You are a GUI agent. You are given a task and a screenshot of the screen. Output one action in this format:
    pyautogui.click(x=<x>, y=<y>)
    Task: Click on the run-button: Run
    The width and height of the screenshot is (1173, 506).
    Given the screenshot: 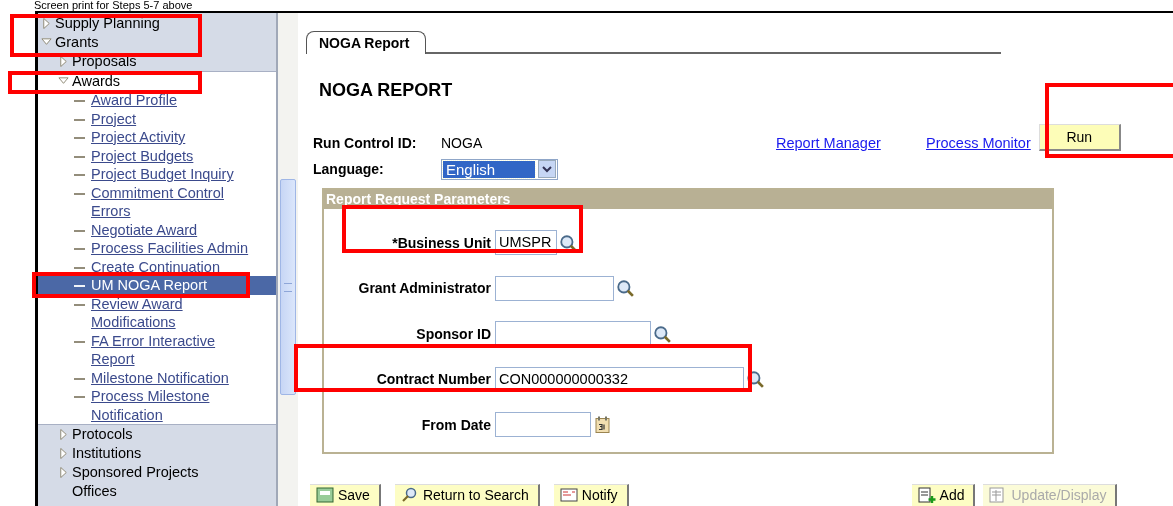 What is the action you would take?
    pyautogui.click(x=1079, y=137)
    